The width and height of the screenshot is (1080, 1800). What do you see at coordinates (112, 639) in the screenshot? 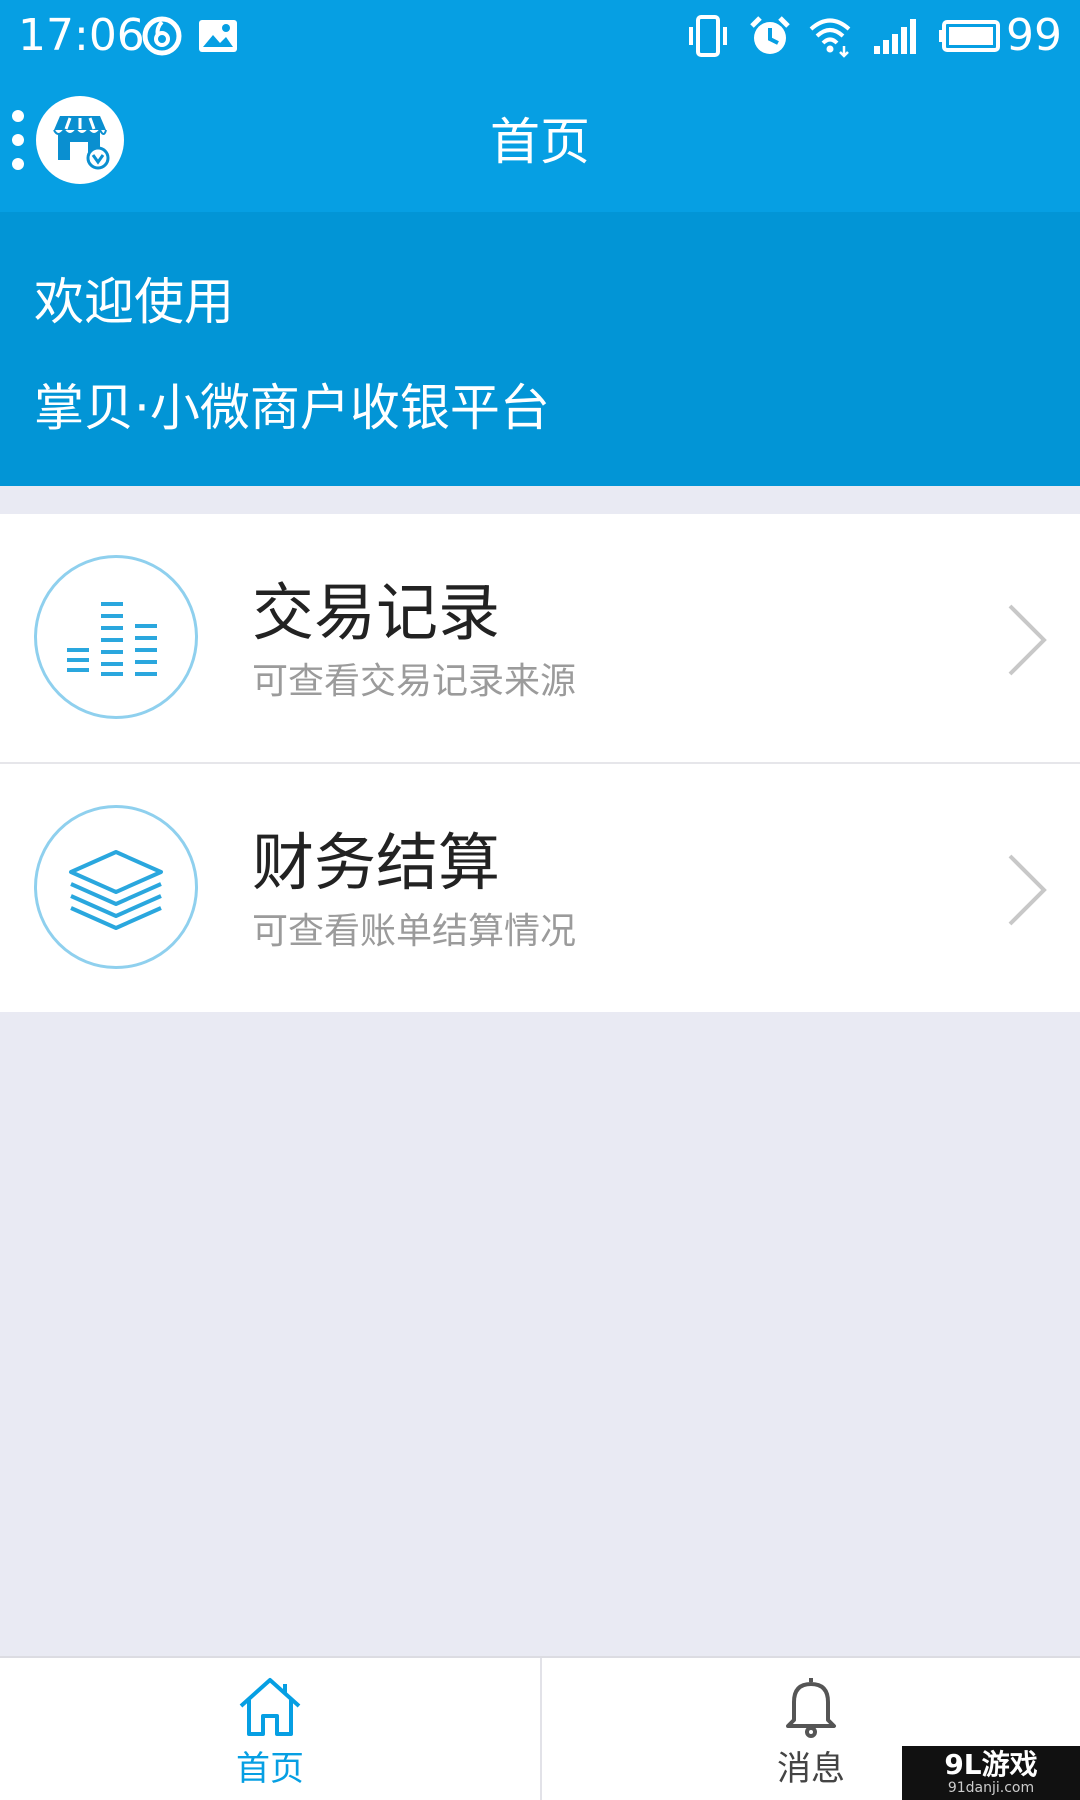
I see `bar-chart-icon` at bounding box center [112, 639].